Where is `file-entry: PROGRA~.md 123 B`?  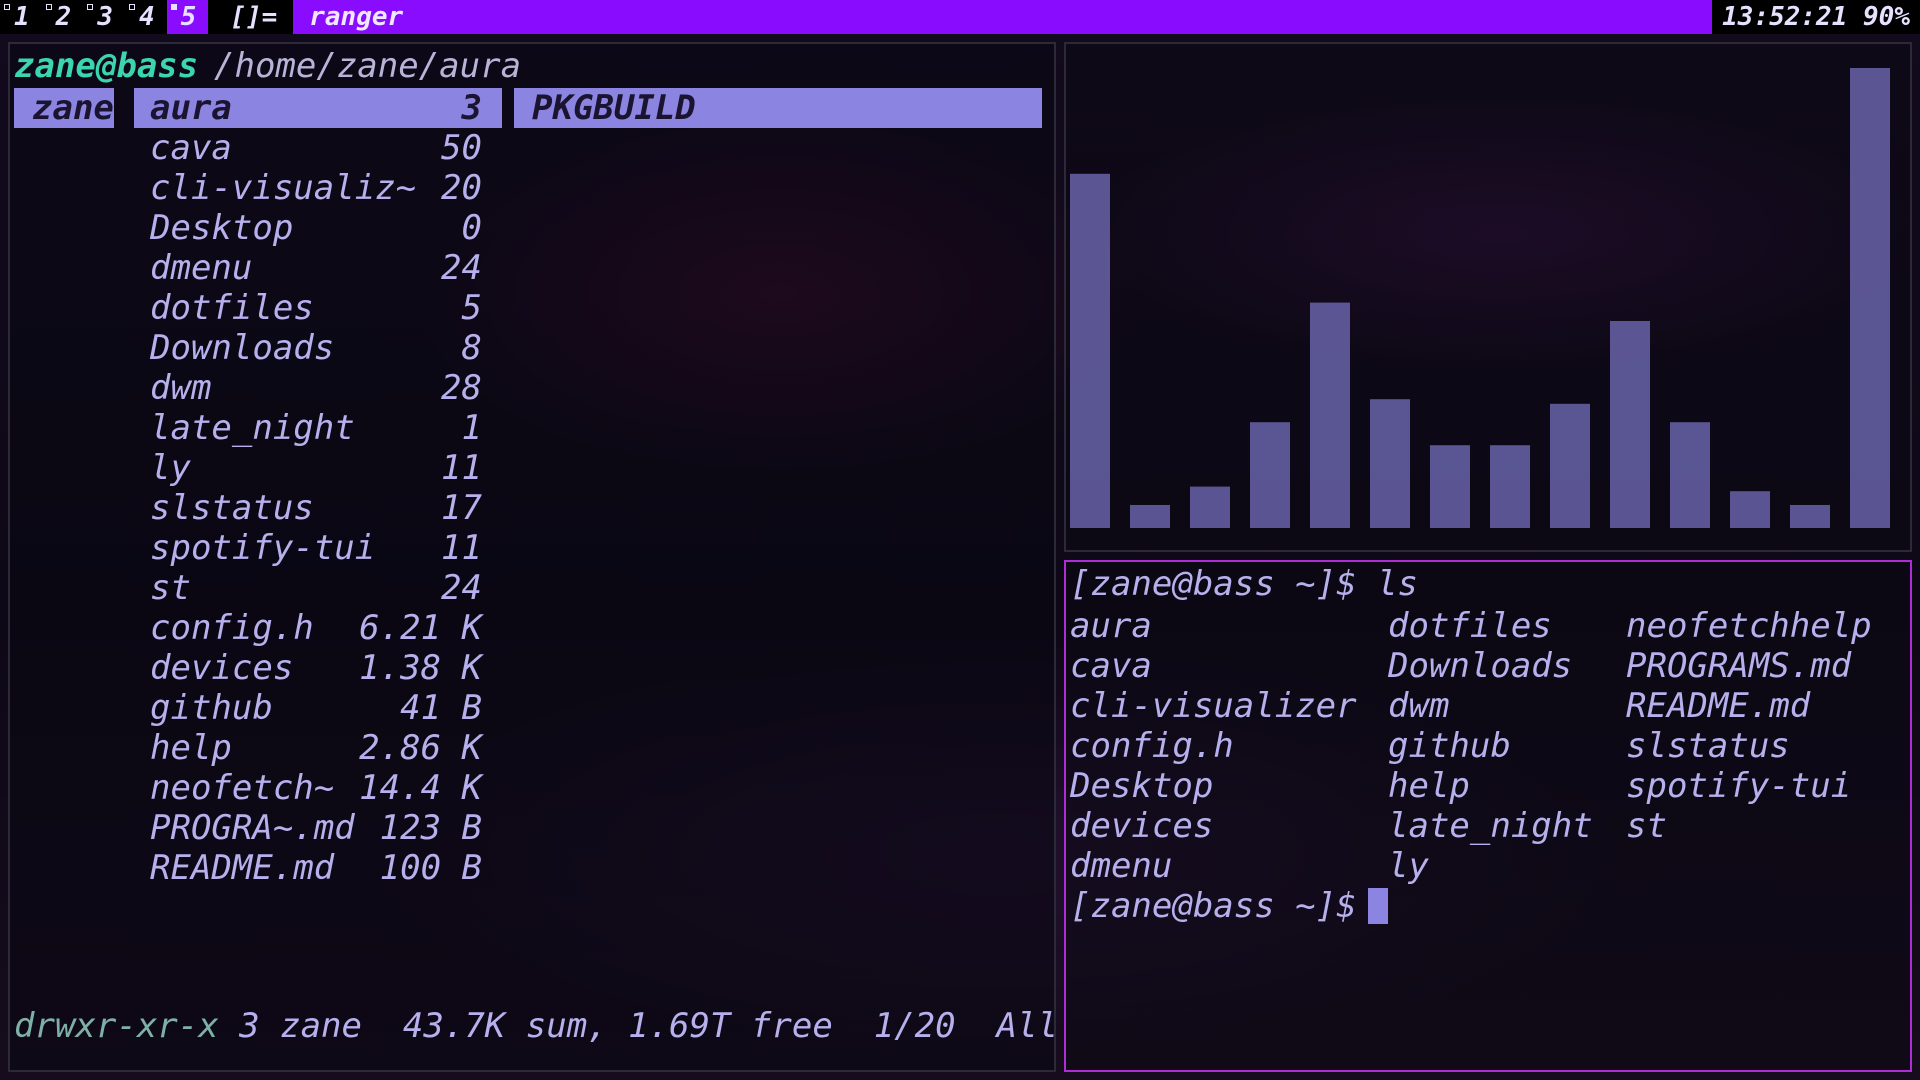
file-entry: PROGRA~.md 123 B is located at coordinates (318, 828).